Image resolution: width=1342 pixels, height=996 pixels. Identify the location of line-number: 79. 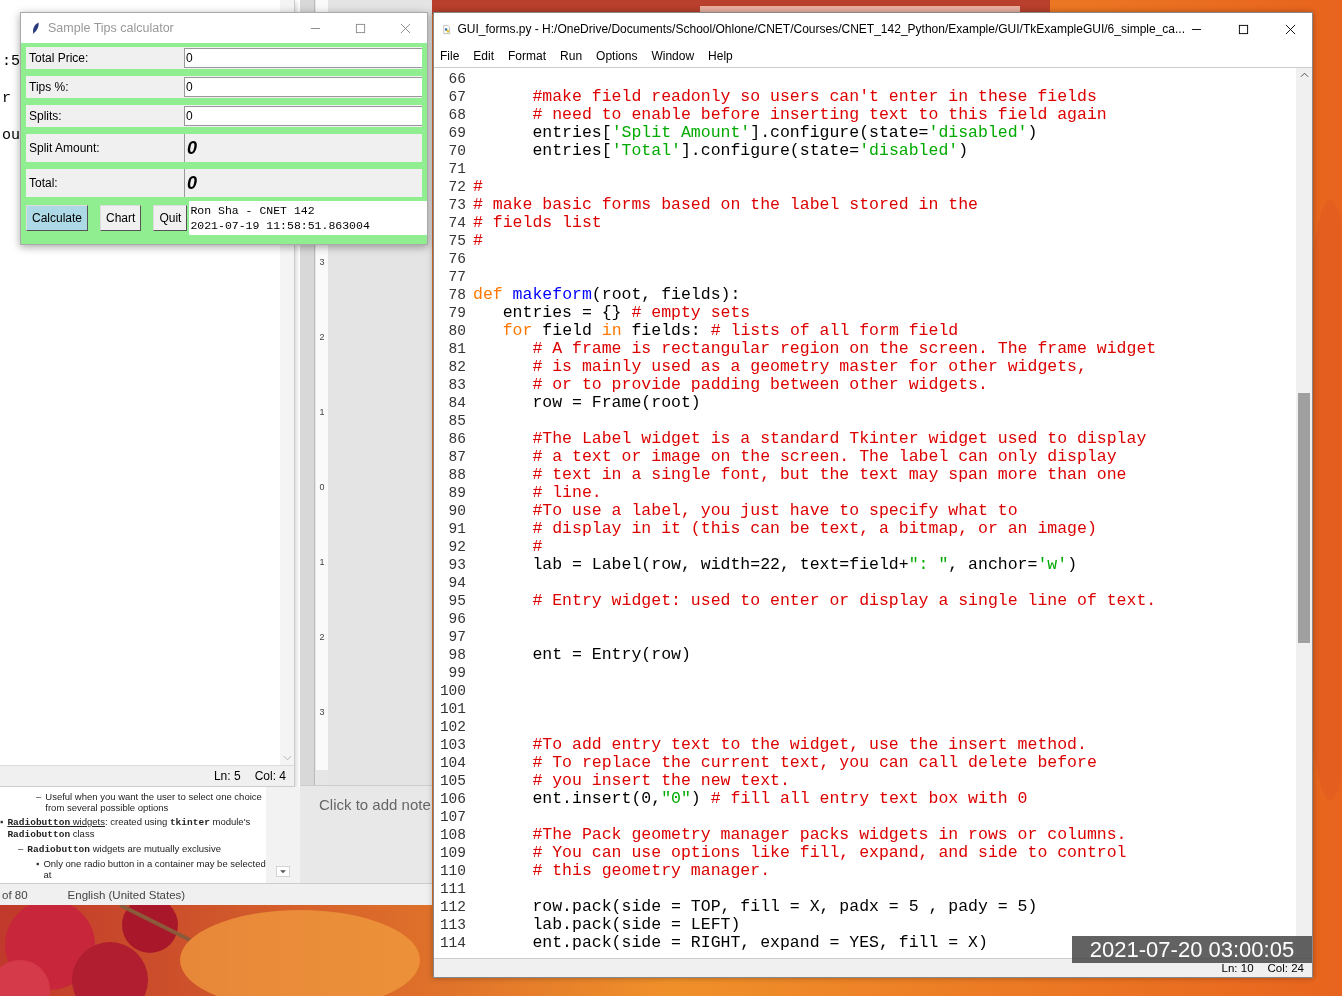
(456, 313).